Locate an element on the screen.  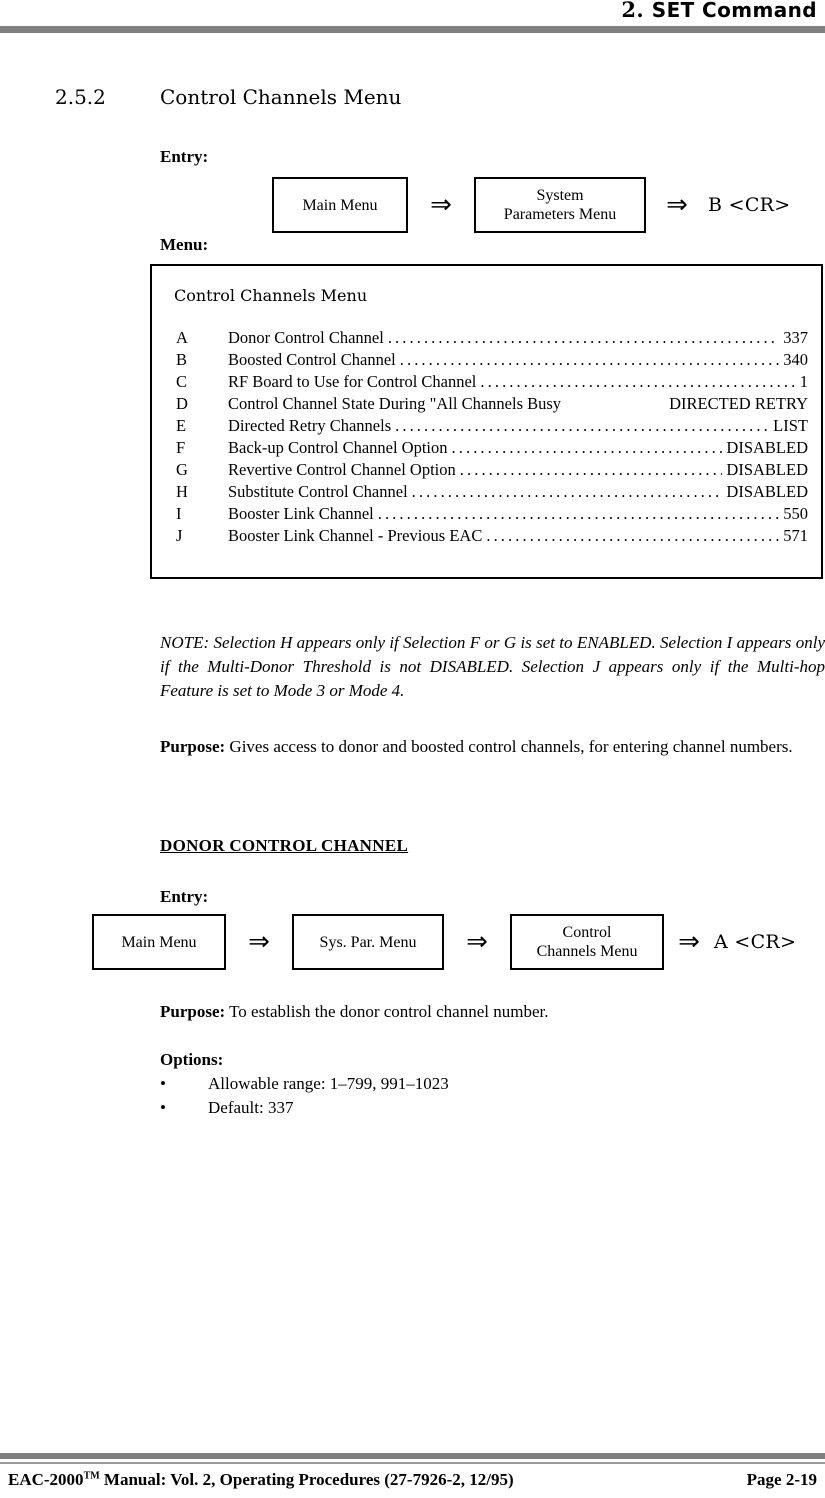
menu-row-label: Substitute Control Channel is located at coordinates (318, 491).